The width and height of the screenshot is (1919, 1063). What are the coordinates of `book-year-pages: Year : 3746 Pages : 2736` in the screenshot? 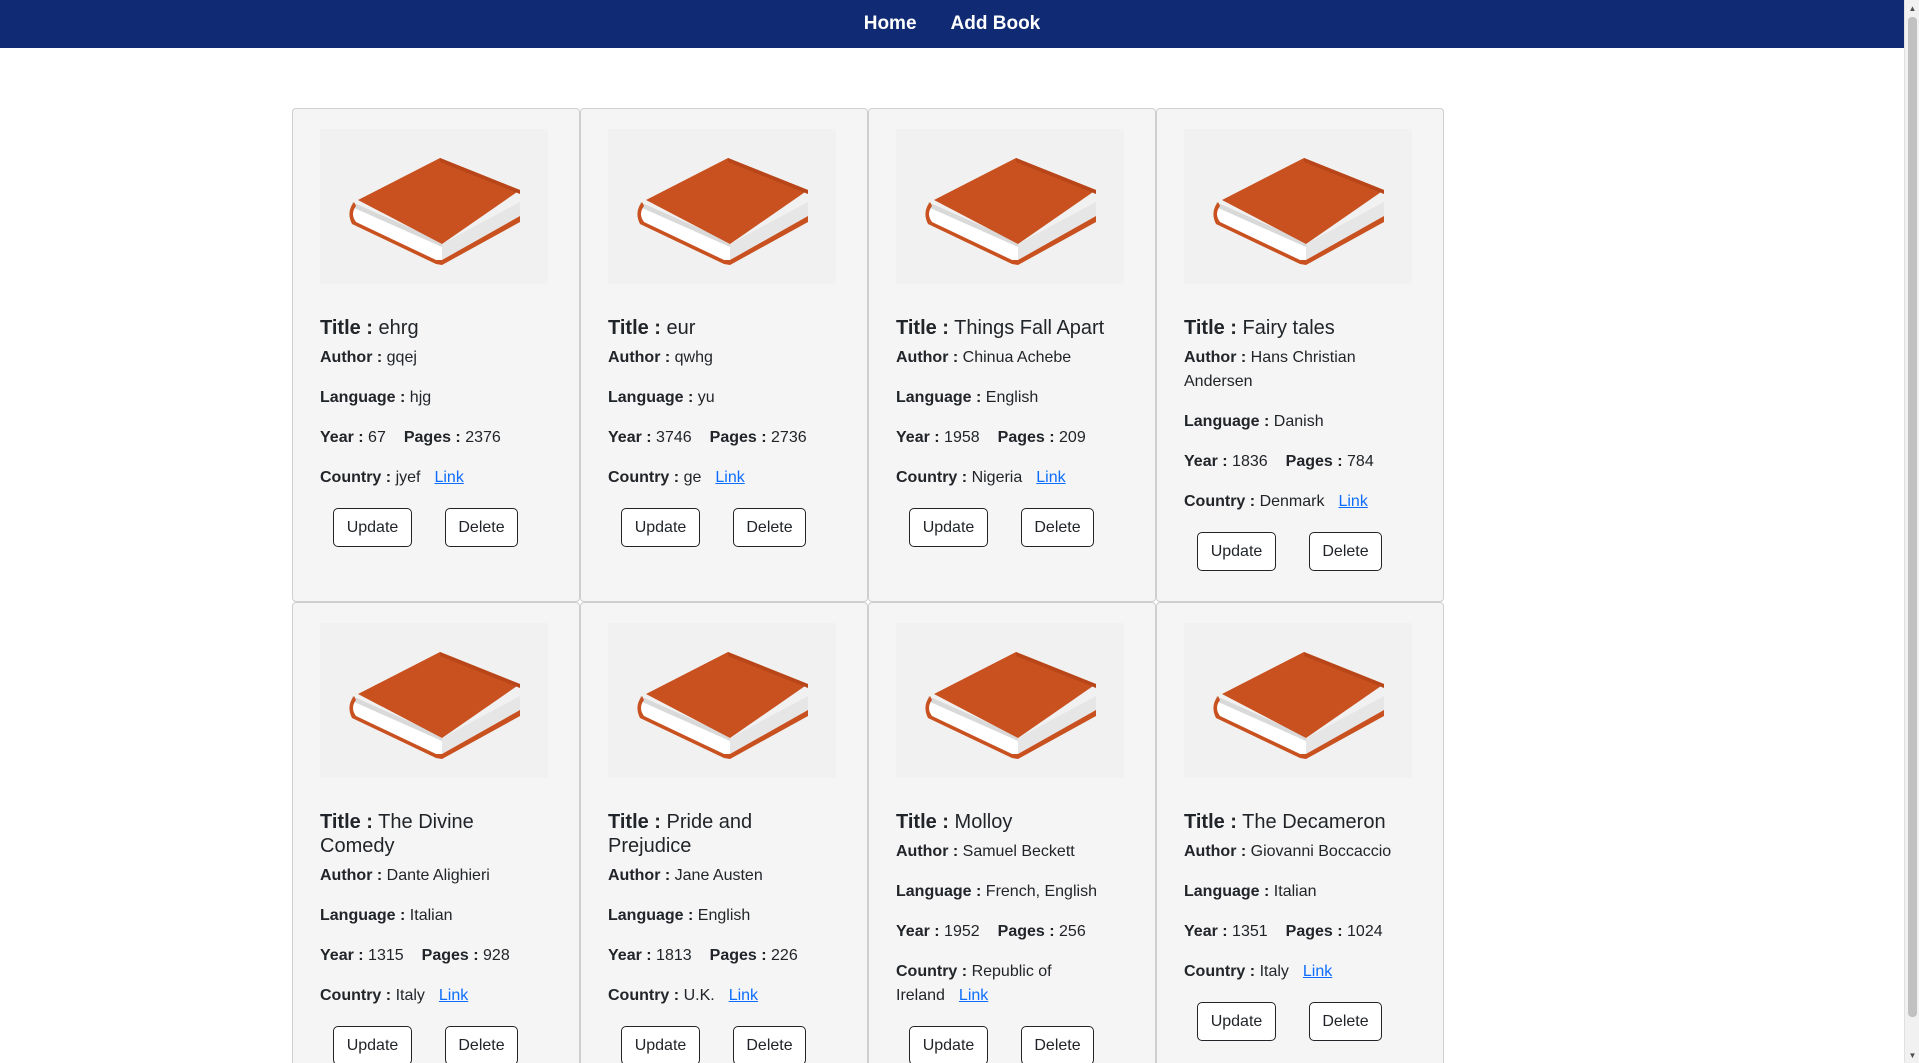 It's located at (724, 438).